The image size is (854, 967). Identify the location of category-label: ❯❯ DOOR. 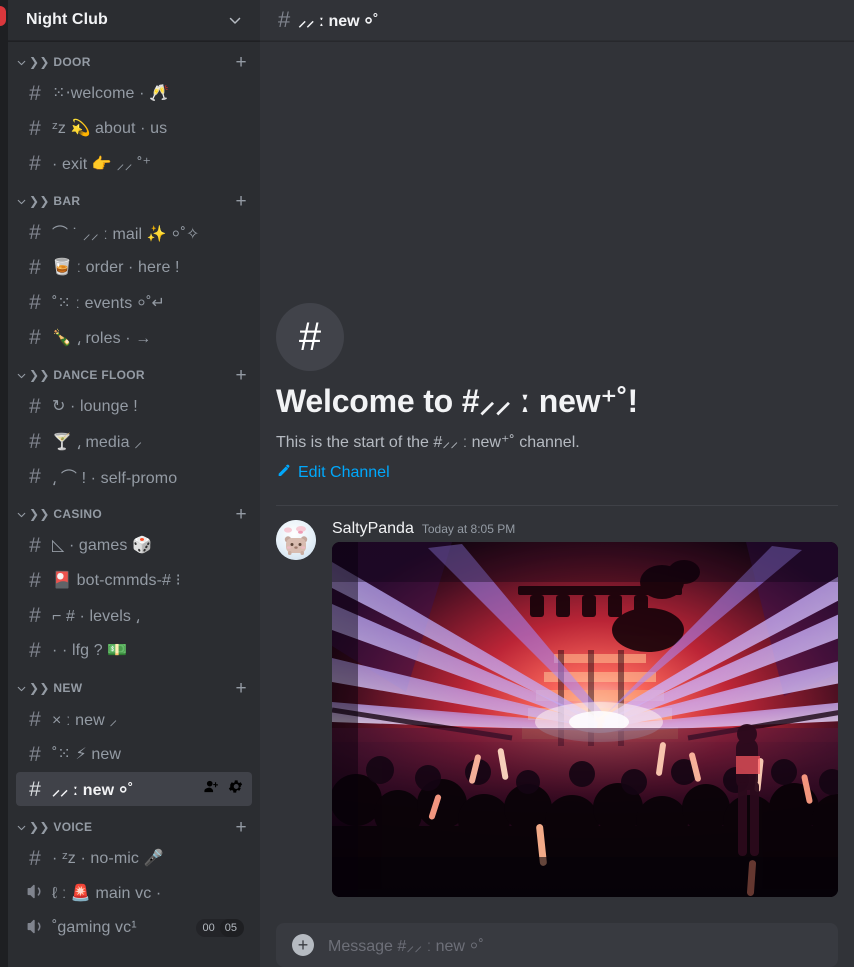
(60, 62).